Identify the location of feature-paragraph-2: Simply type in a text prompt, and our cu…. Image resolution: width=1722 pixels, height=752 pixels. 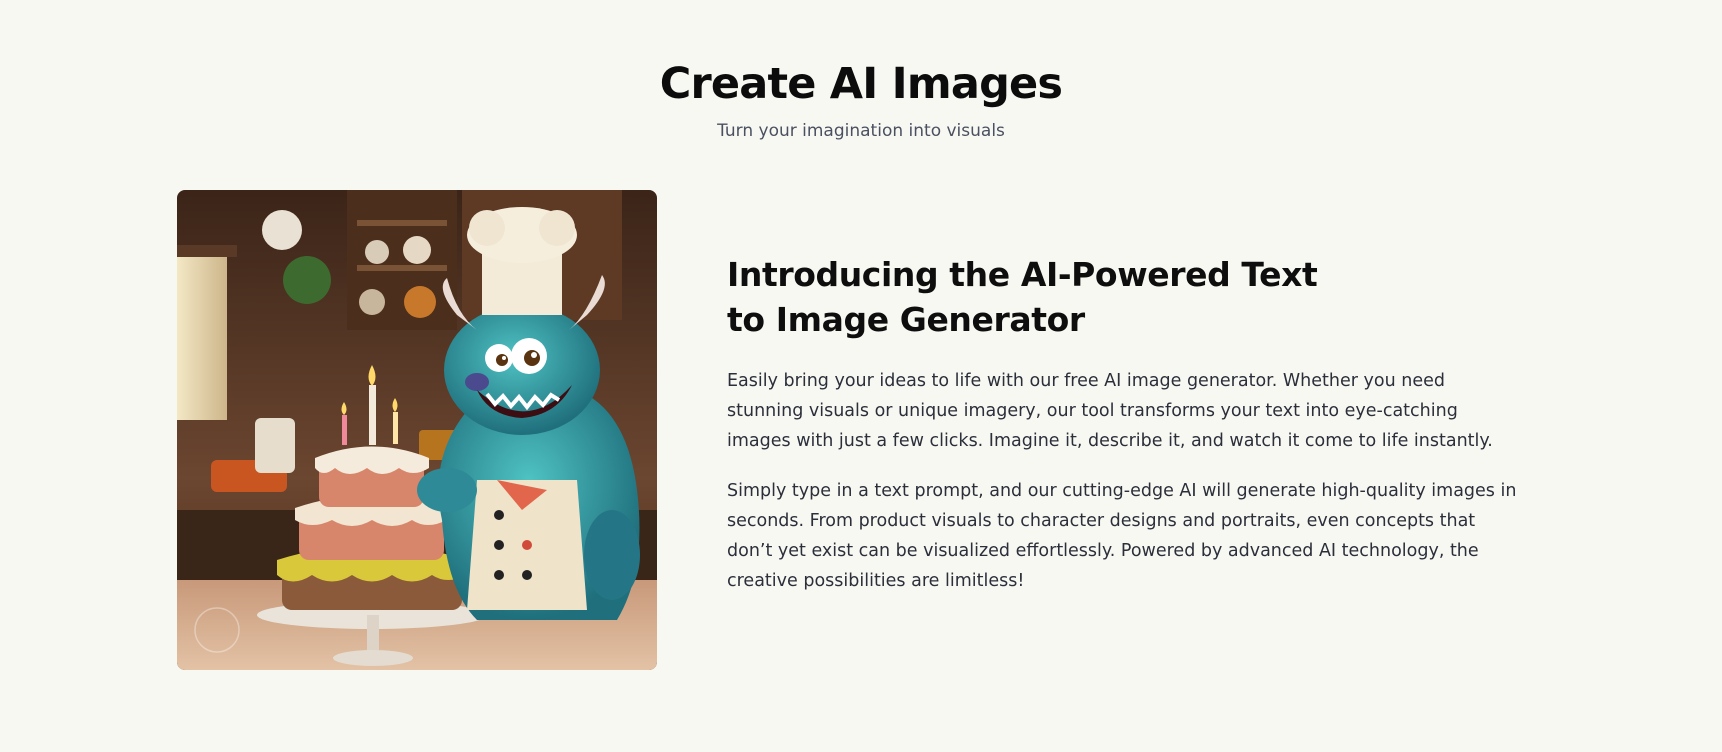
(1122, 536).